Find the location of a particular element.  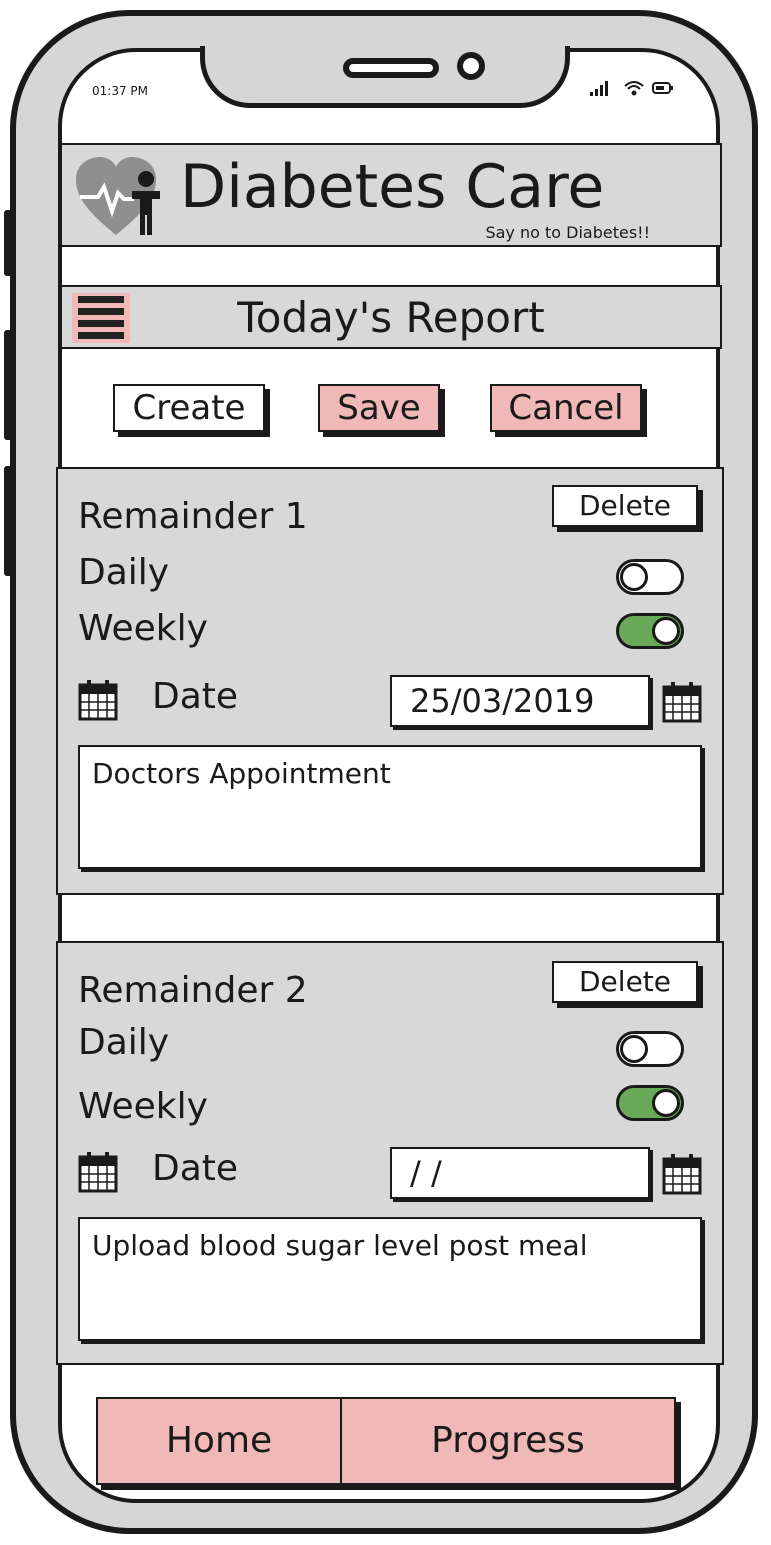

status-icons is located at coordinates (632, 90).